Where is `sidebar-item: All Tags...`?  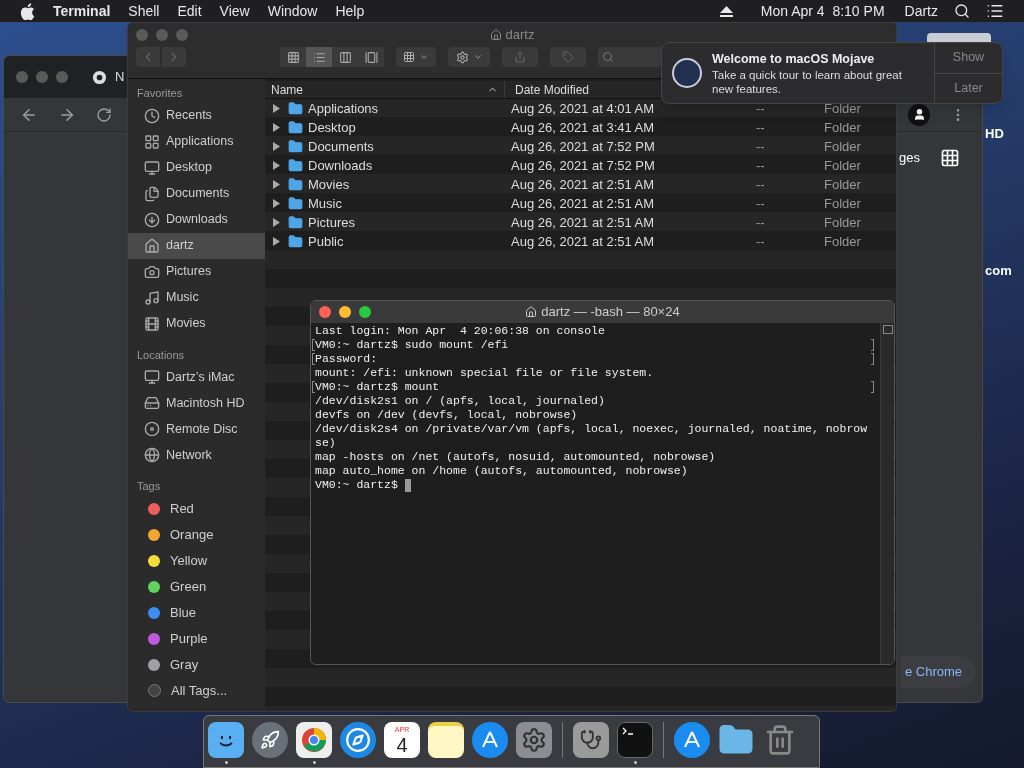
sidebar-item: All Tags... is located at coordinates (196, 690).